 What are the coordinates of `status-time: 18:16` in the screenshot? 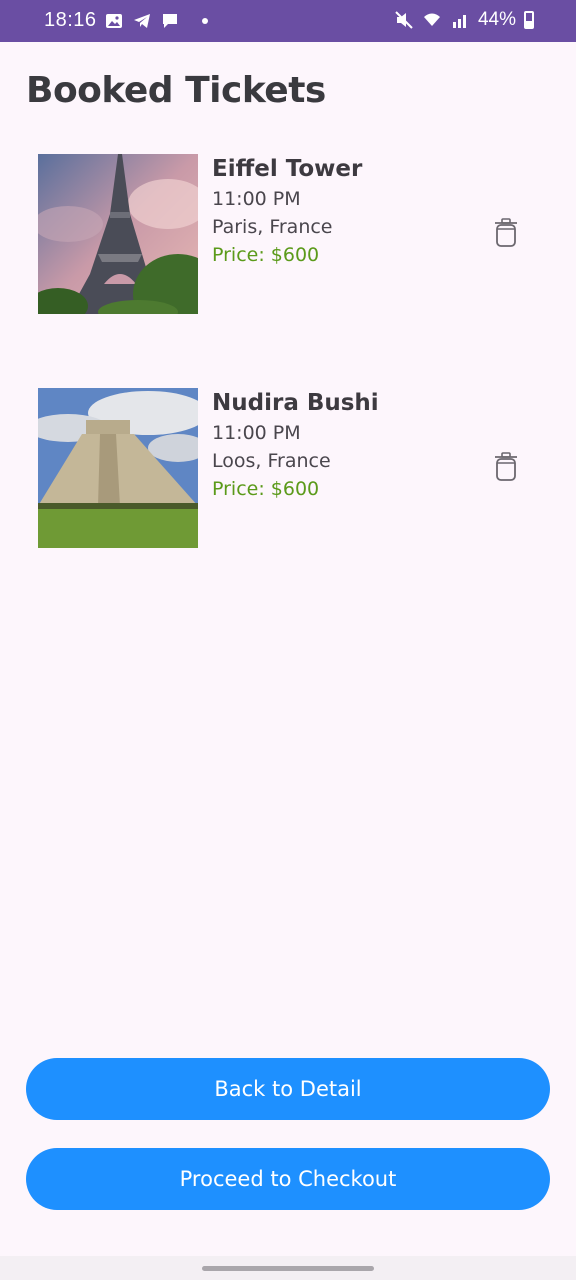 It's located at (70, 20).